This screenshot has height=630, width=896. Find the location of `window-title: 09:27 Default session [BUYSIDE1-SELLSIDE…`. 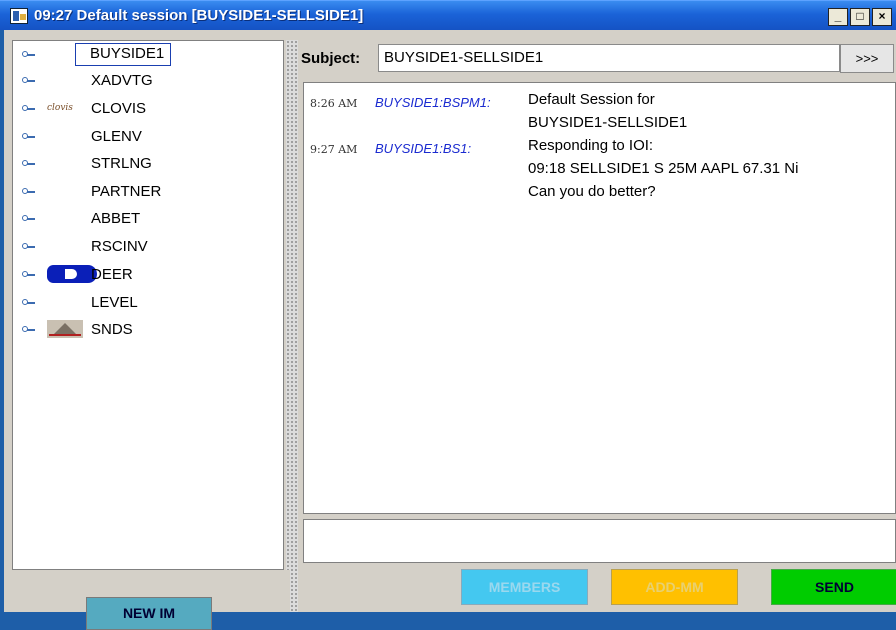

window-title: 09:27 Default session [BUYSIDE1-SELLSIDE… is located at coordinates (199, 15).